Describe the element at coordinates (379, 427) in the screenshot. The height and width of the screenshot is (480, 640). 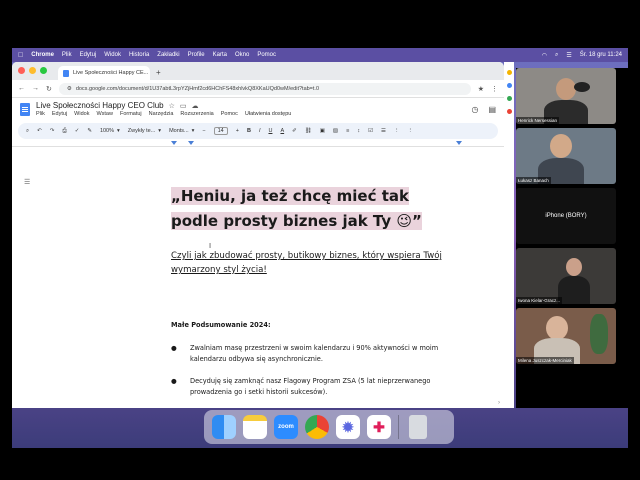
I see `slack-icon: ✚` at that location.